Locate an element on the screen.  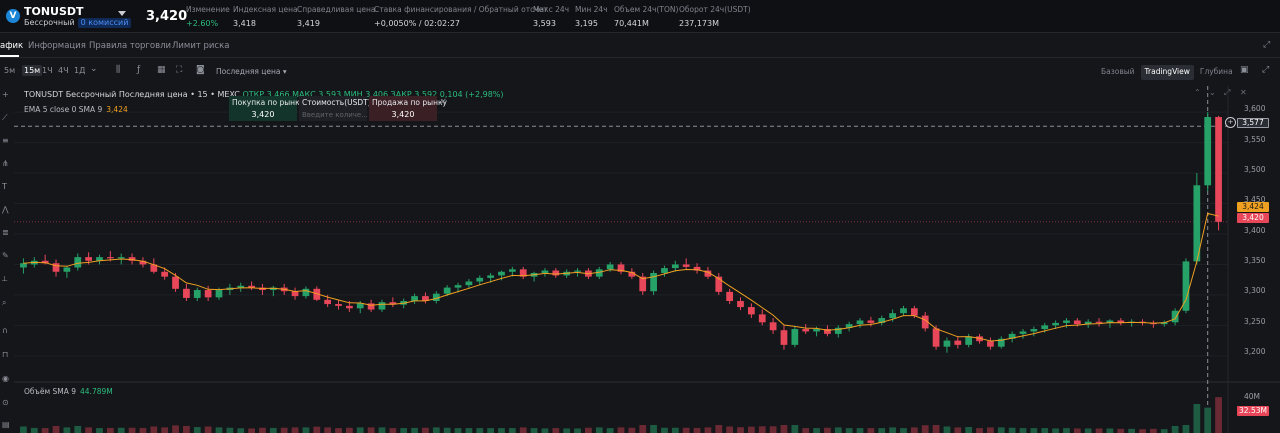
collapse-icon: ⤢ is located at coordinates (1266, 45).